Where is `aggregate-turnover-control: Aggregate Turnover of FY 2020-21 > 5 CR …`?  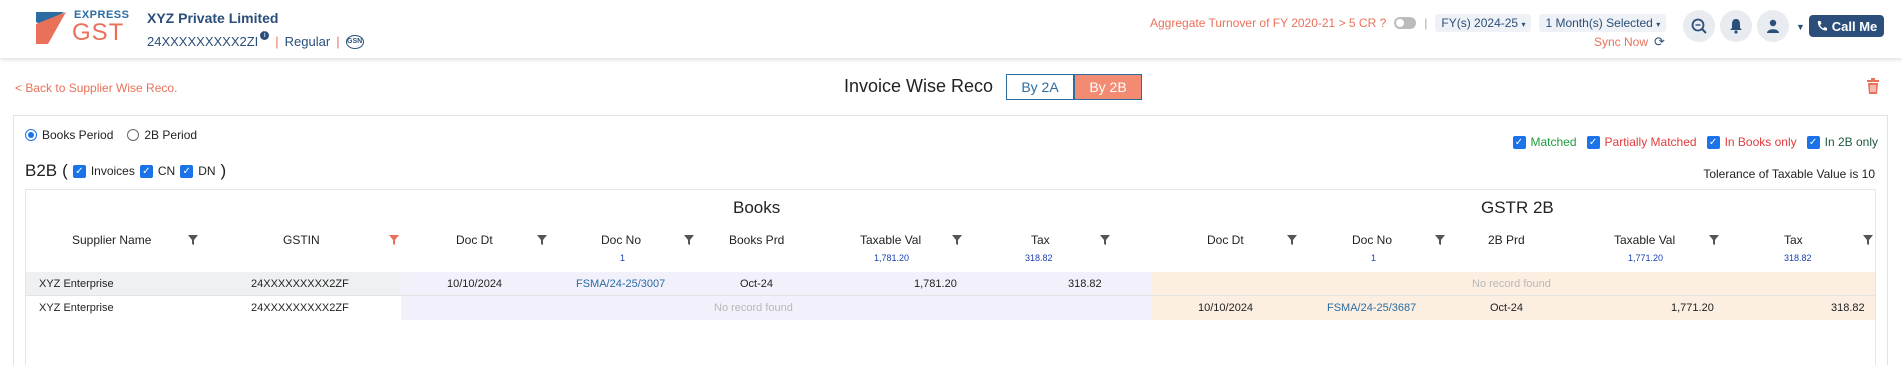 aggregate-turnover-control: Aggregate Turnover of FY 2020-21 > 5 CR … is located at coordinates (1408, 23).